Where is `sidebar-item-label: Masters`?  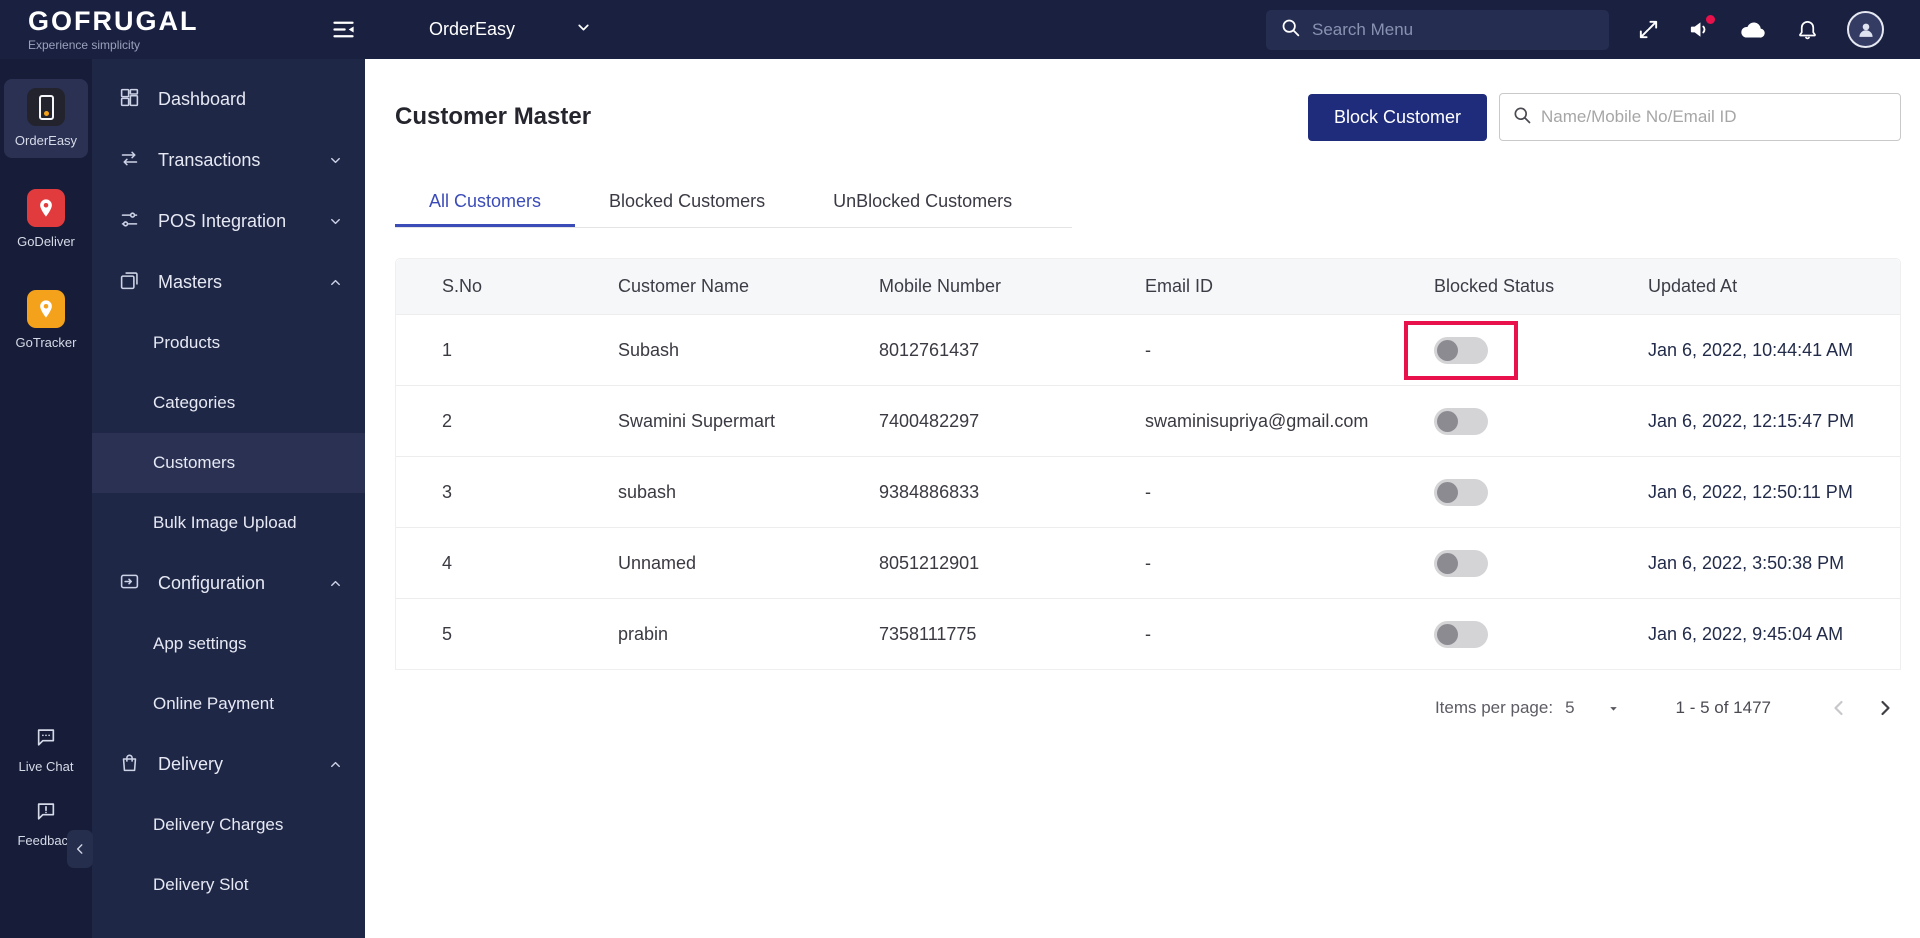
sidebar-item-label: Masters is located at coordinates (190, 282).